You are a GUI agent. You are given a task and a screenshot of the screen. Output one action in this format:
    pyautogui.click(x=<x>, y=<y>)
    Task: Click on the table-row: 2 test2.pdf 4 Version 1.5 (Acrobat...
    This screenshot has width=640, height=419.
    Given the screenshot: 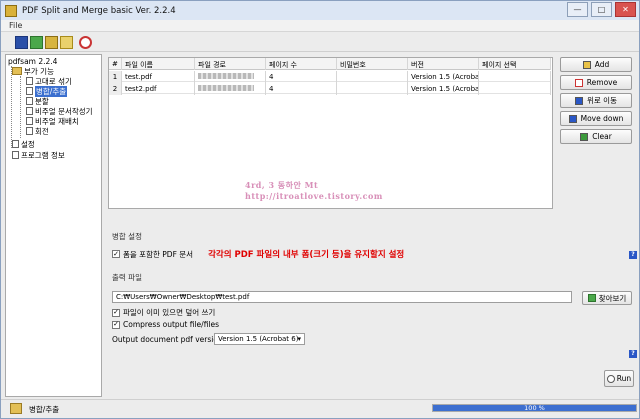 What is the action you would take?
    pyautogui.click(x=330, y=89)
    